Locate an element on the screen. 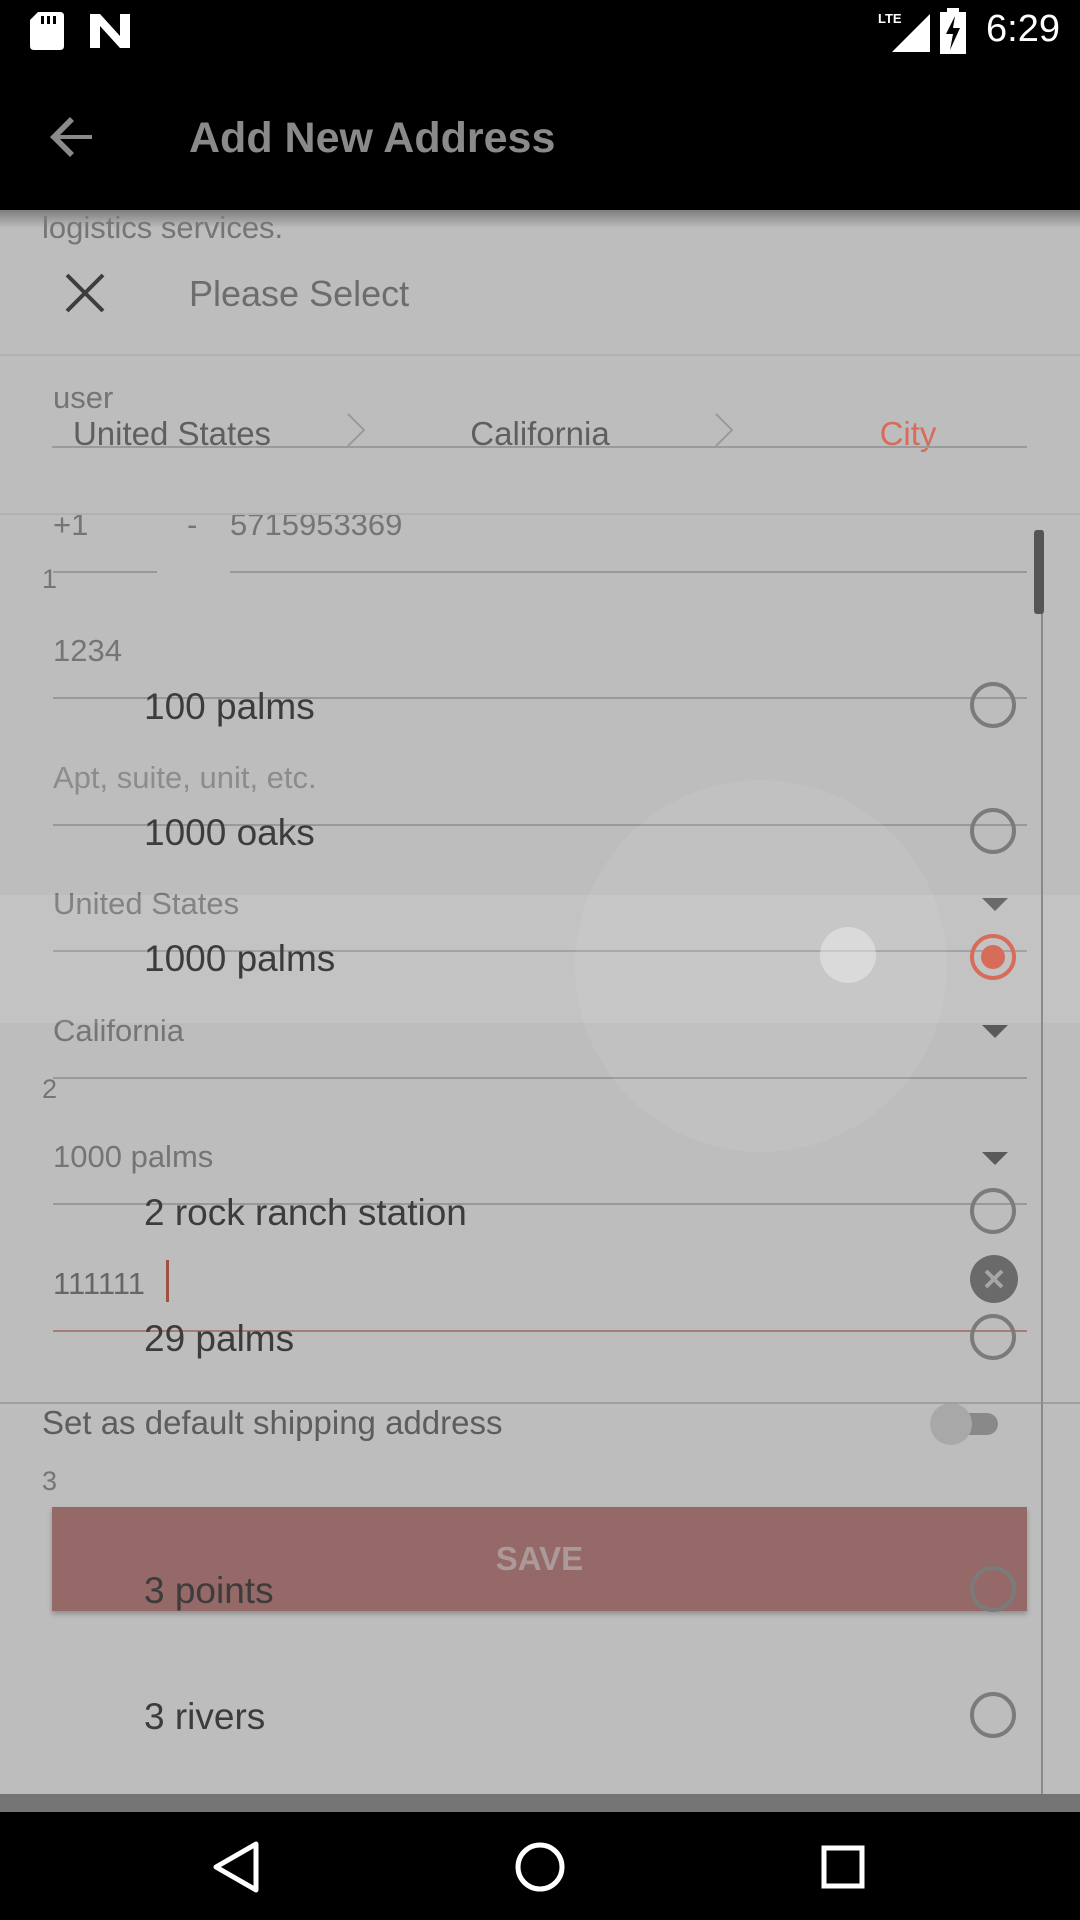  clock: 6:29 is located at coordinates (1023, 29).